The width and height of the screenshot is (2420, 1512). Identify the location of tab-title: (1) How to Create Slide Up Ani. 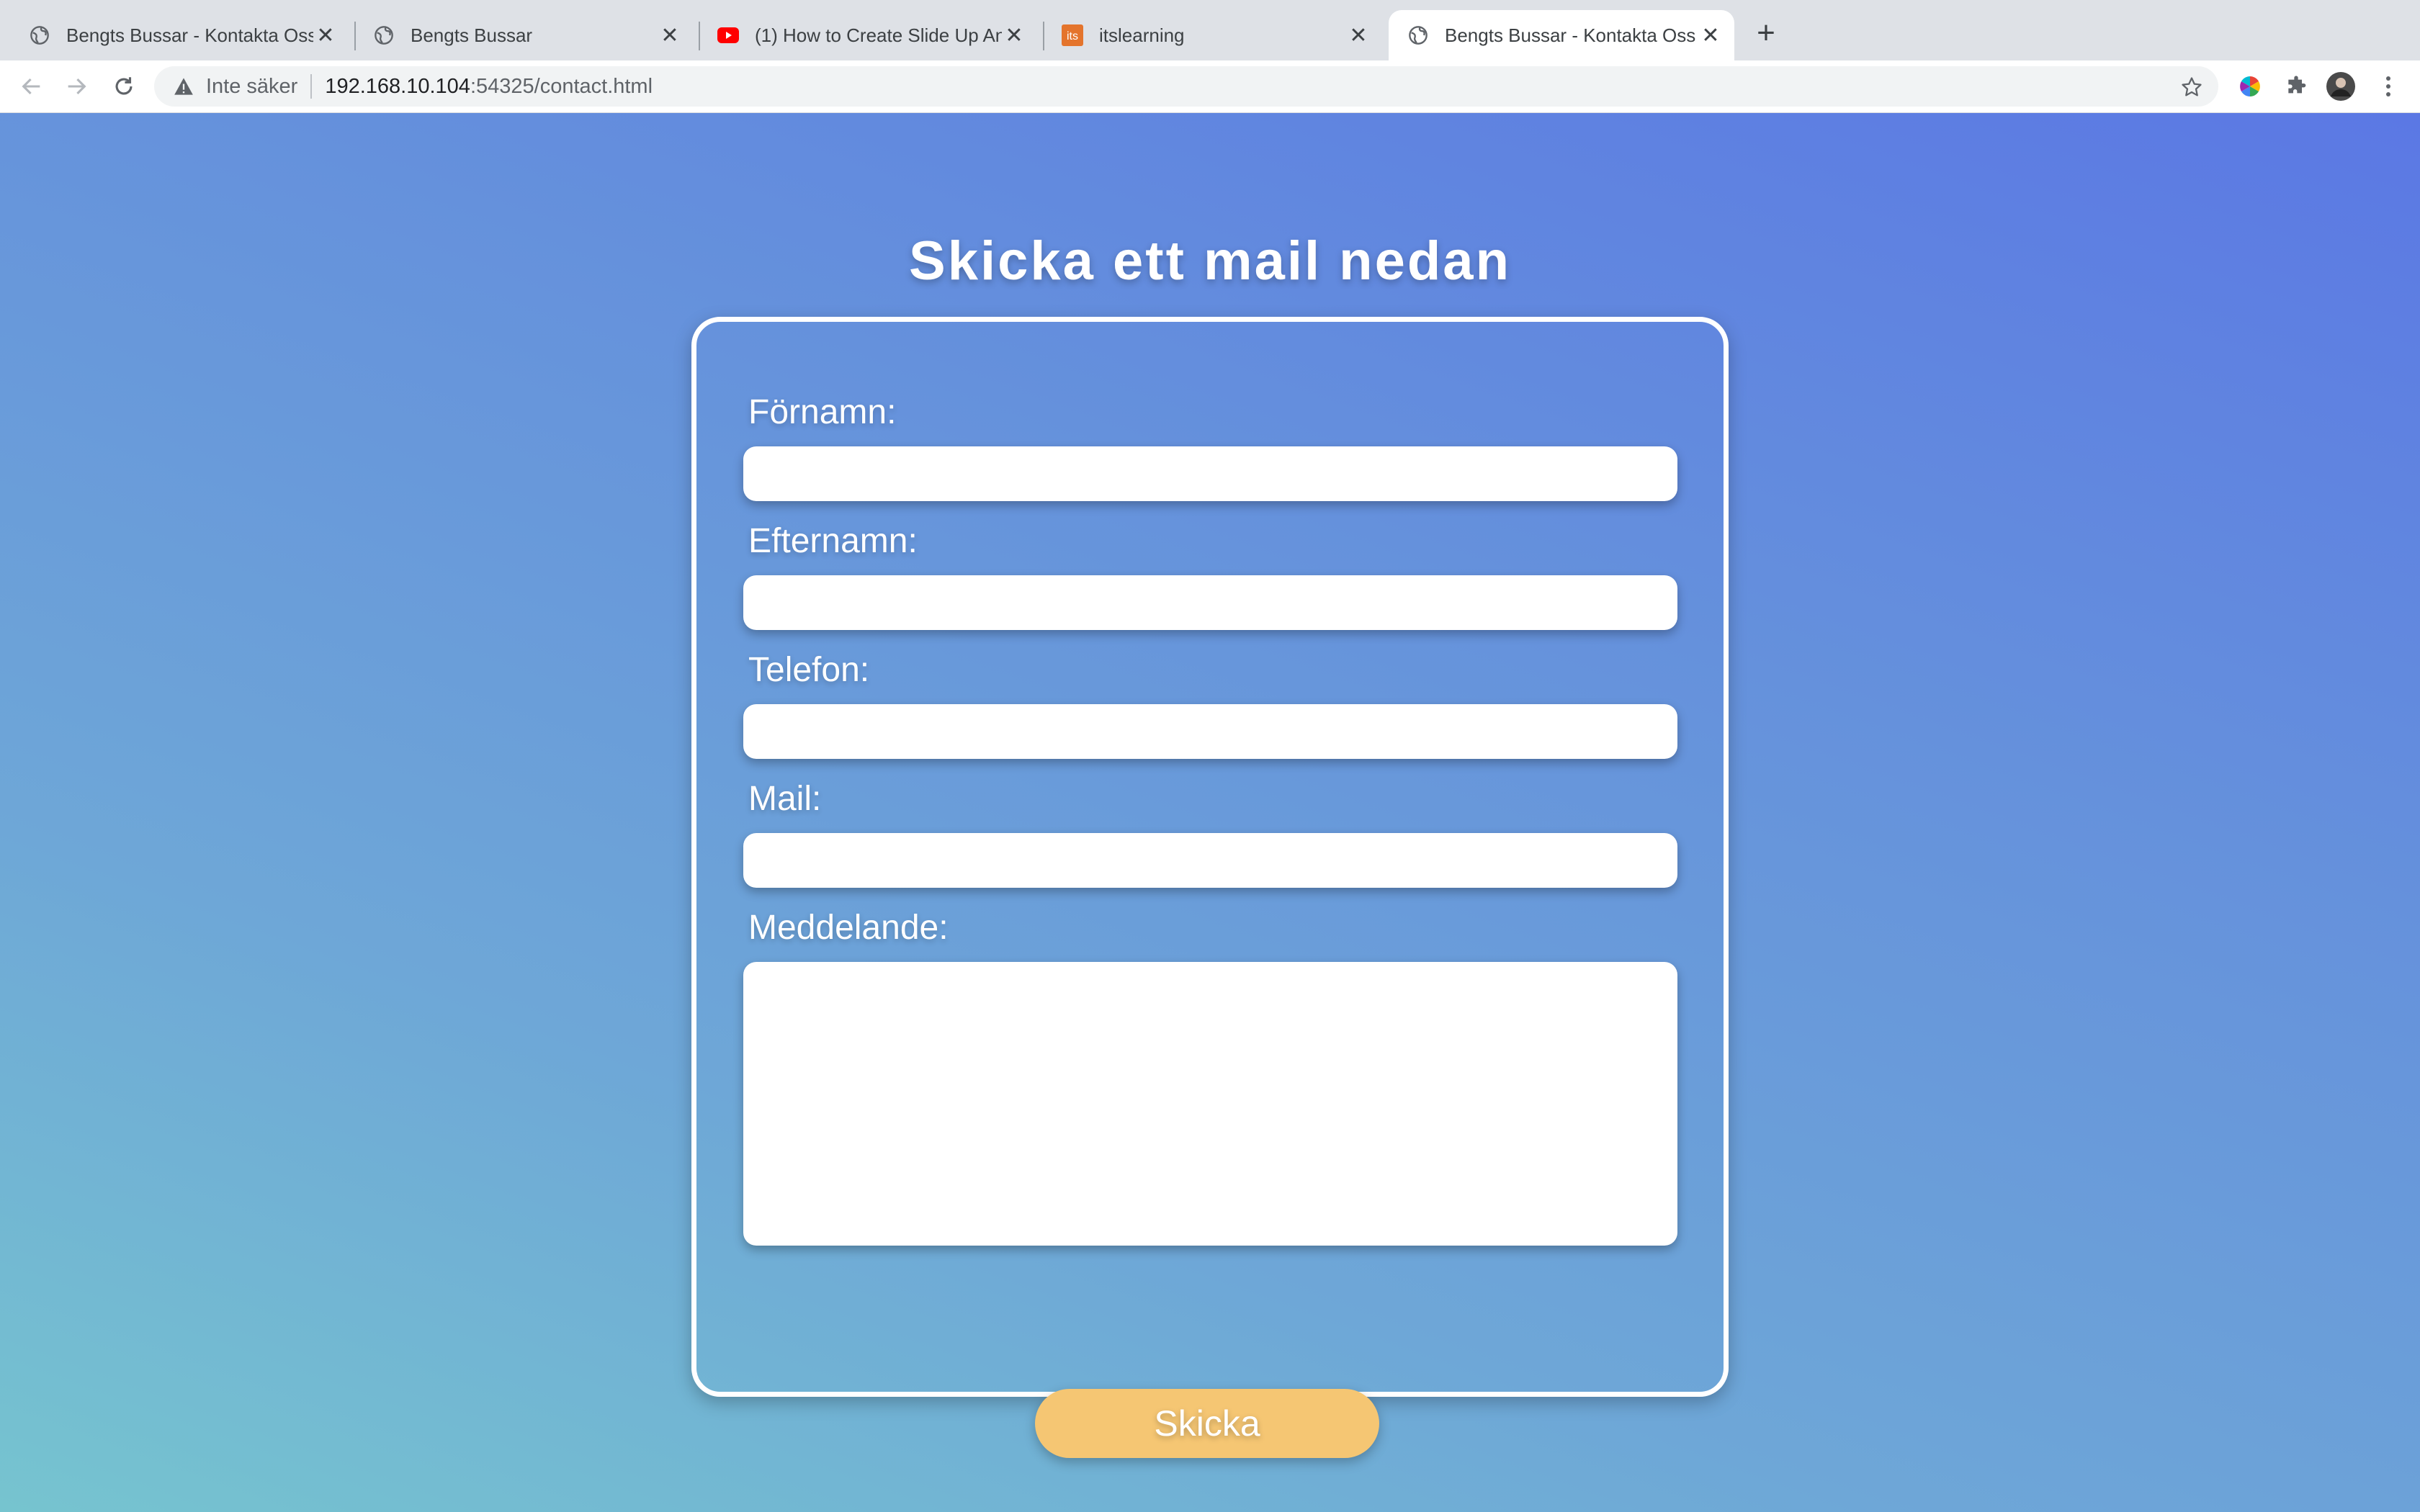
(878, 35).